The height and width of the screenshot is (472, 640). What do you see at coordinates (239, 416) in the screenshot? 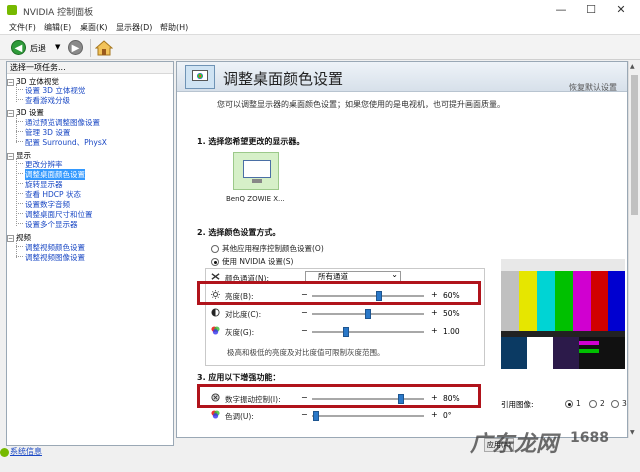
I see `hue-label: 色调(U):` at bounding box center [239, 416].